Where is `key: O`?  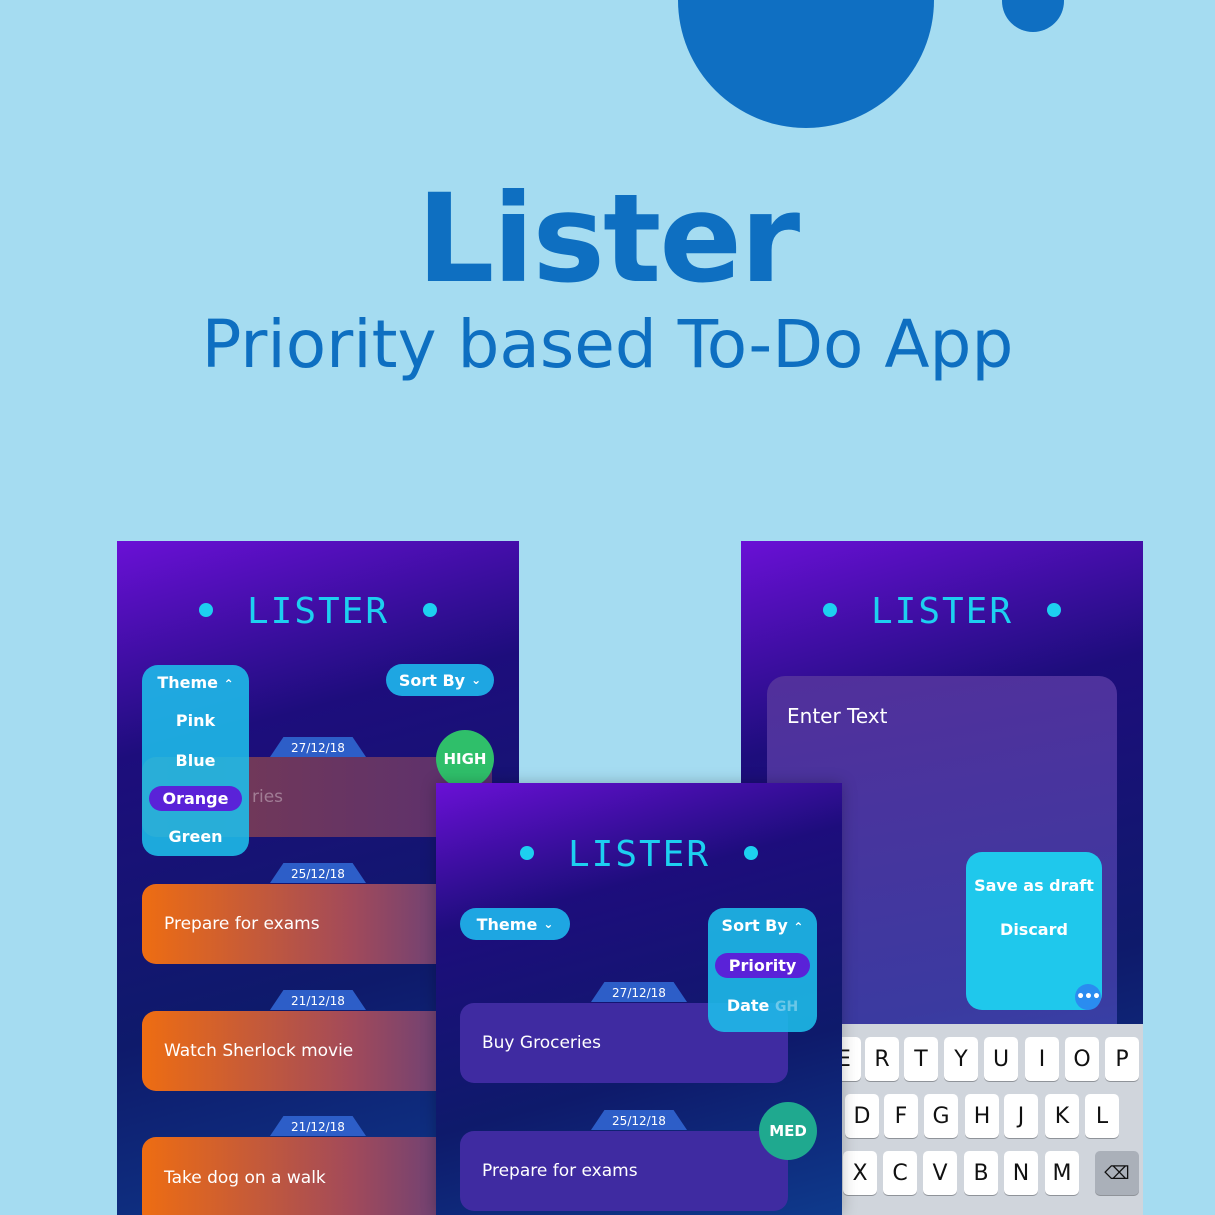 key: O is located at coordinates (1082, 1059).